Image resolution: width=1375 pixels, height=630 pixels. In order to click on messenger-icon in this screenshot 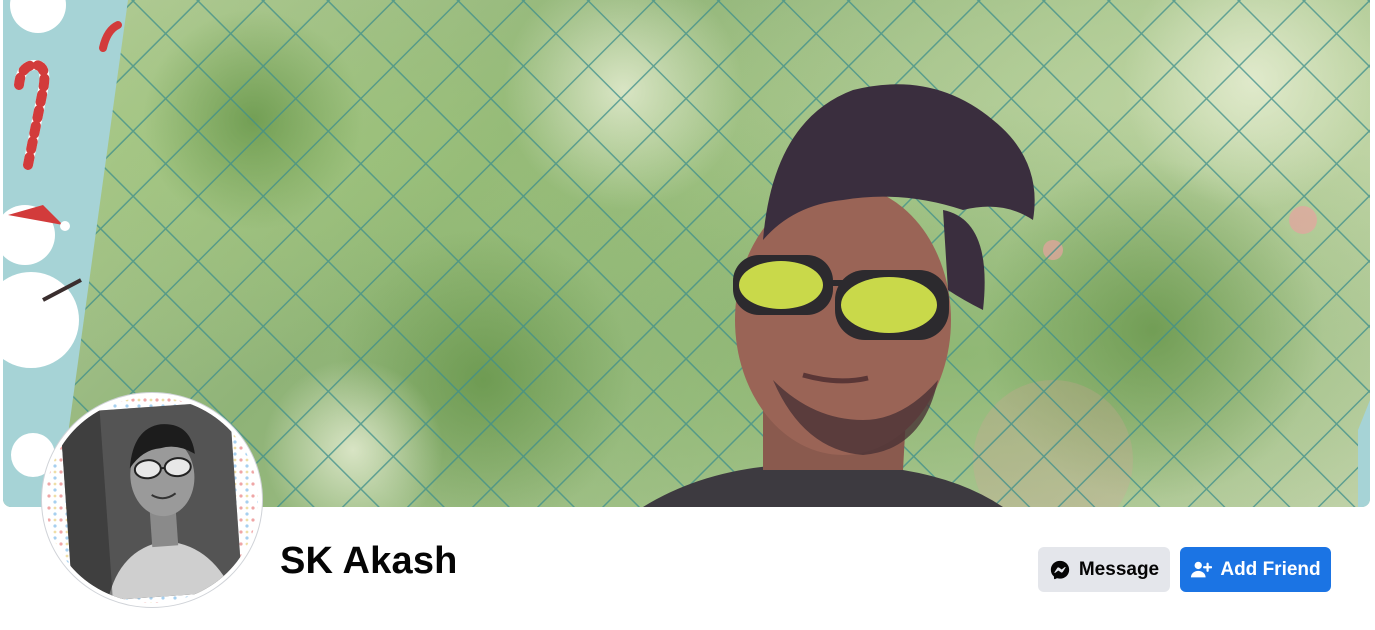, I will do `click(1060, 570)`.